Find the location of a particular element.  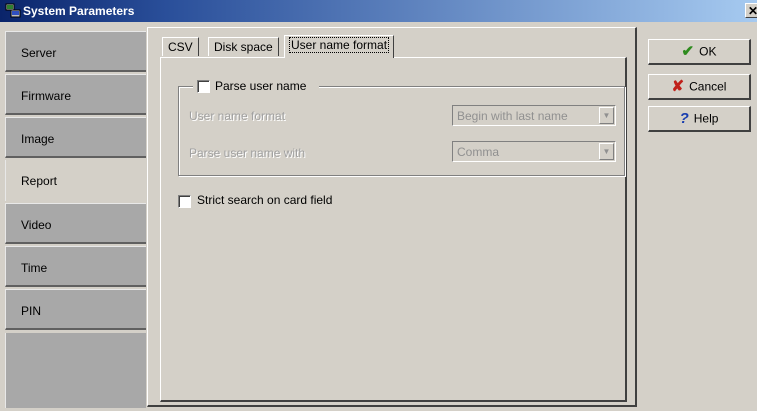

close-icon: ✕ is located at coordinates (752, 11).